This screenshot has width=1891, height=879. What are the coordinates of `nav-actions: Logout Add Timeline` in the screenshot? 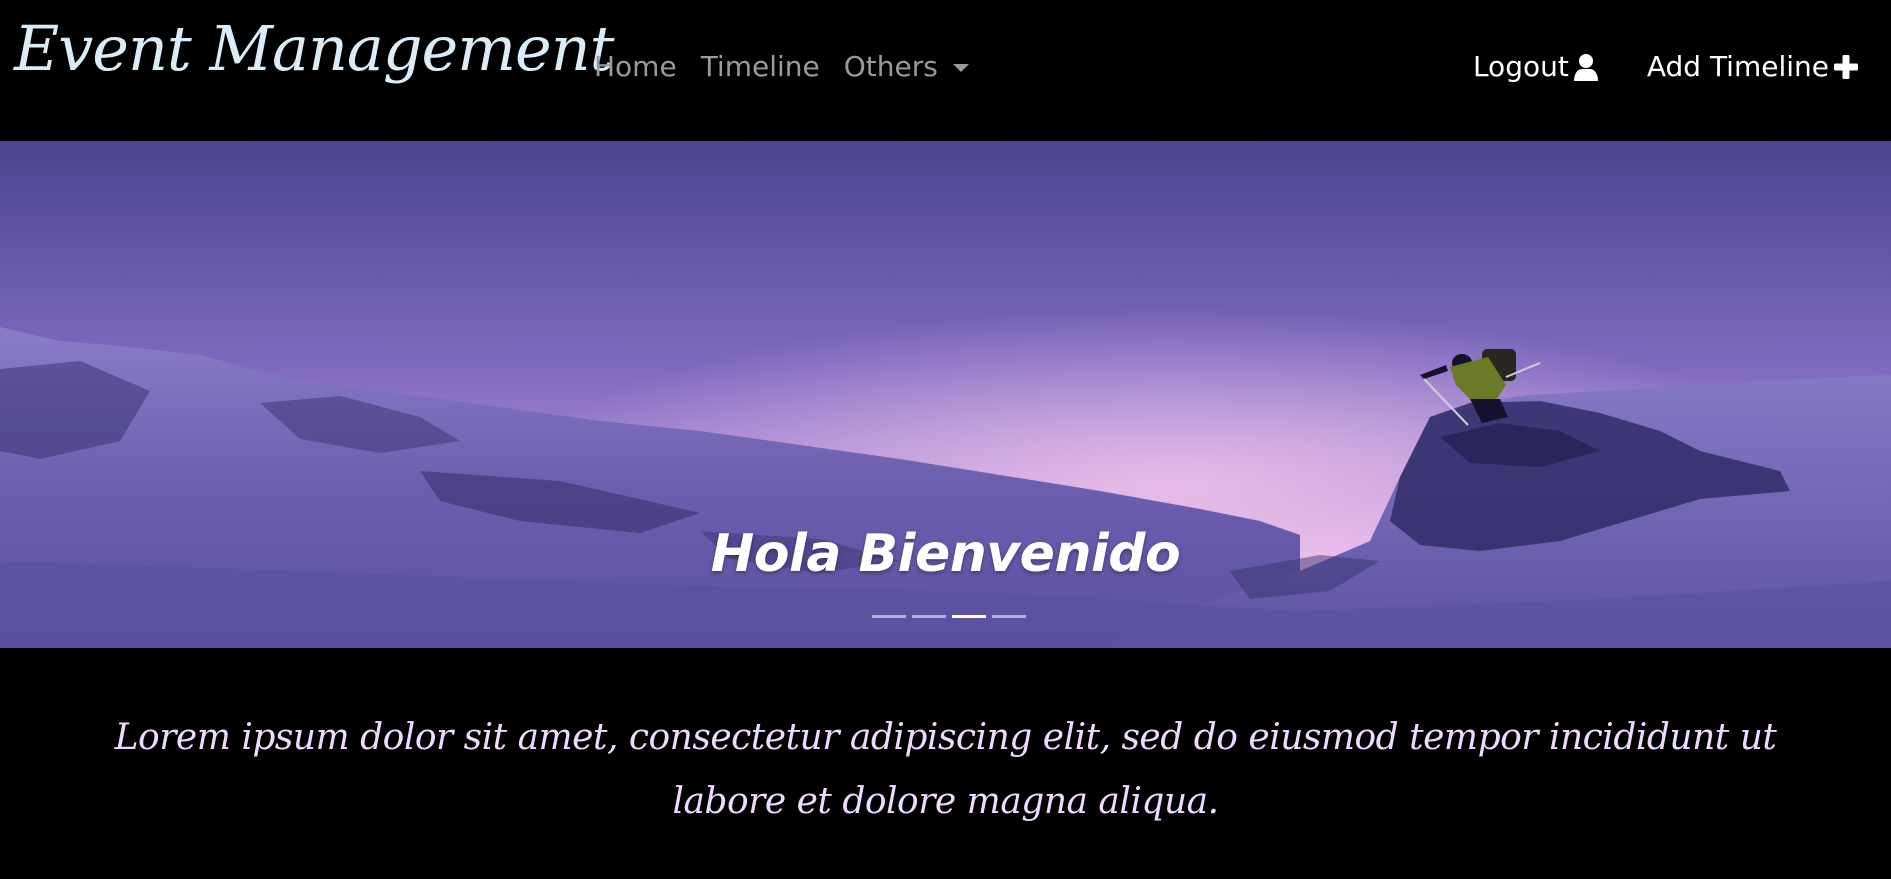 It's located at (1666, 67).